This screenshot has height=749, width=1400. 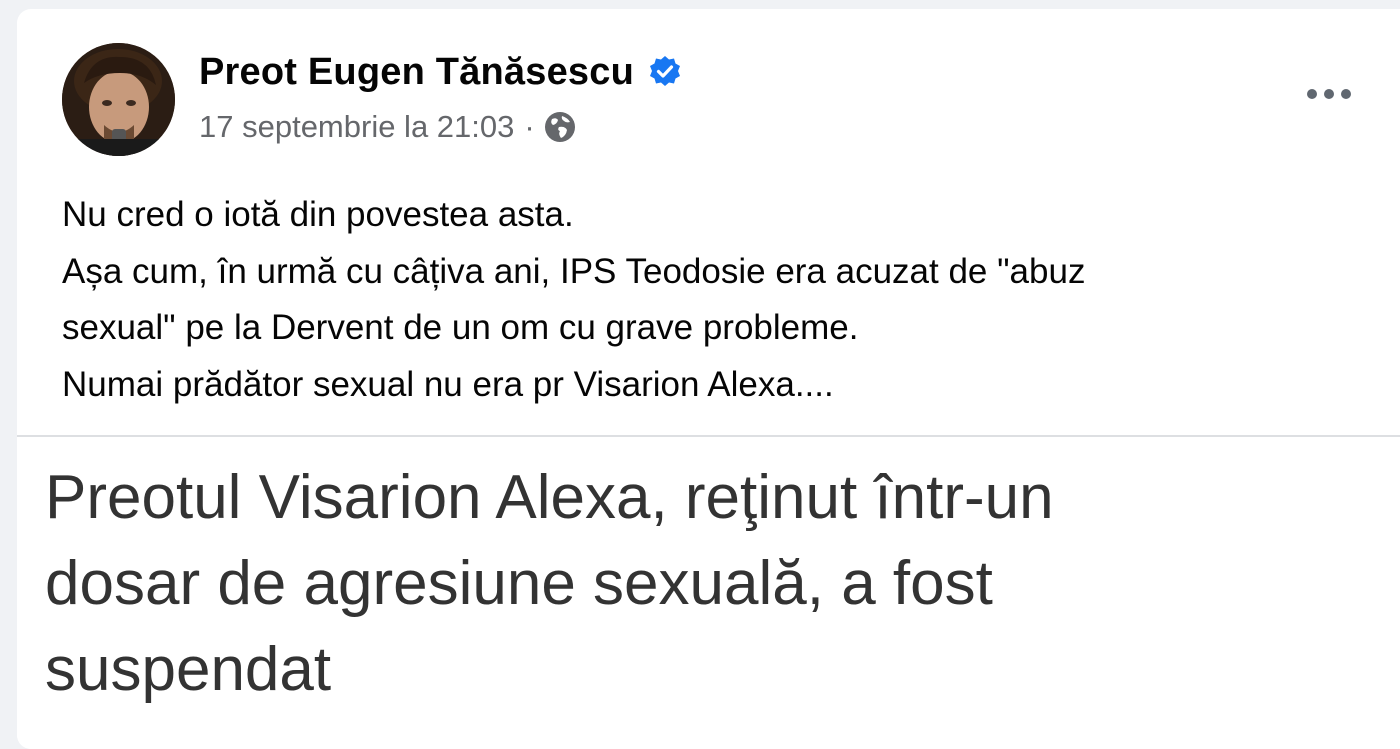 I want to click on headline-line: suspendat, so click(x=188, y=669).